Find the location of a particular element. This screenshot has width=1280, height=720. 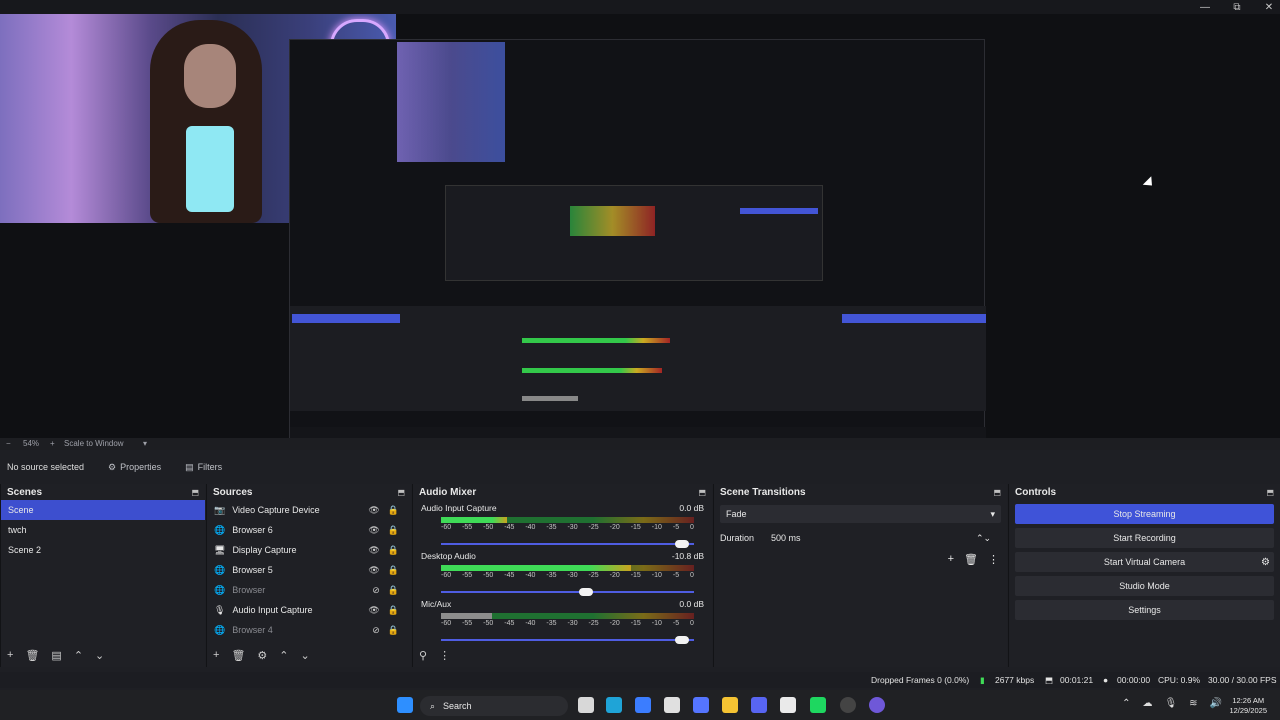

stop-streaming-button: Stop Streaming is located at coordinates (1144, 514).